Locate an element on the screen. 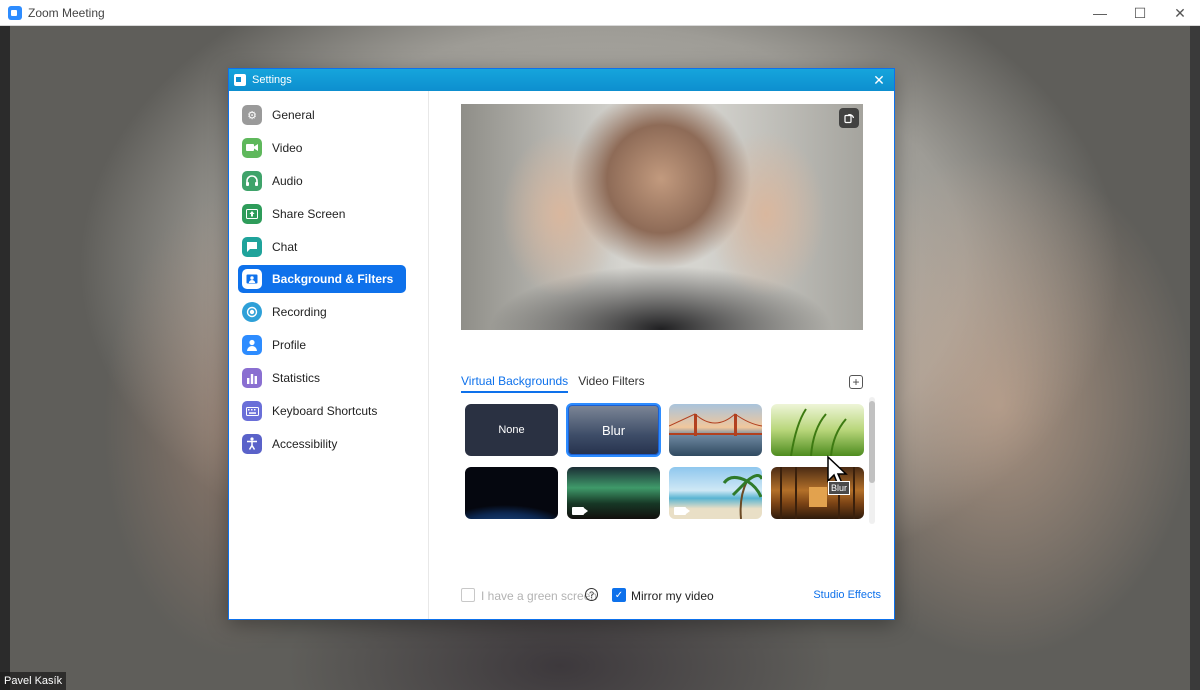 The image size is (1200, 690). sidebar-item-recording: Recording is located at coordinates (322, 312).